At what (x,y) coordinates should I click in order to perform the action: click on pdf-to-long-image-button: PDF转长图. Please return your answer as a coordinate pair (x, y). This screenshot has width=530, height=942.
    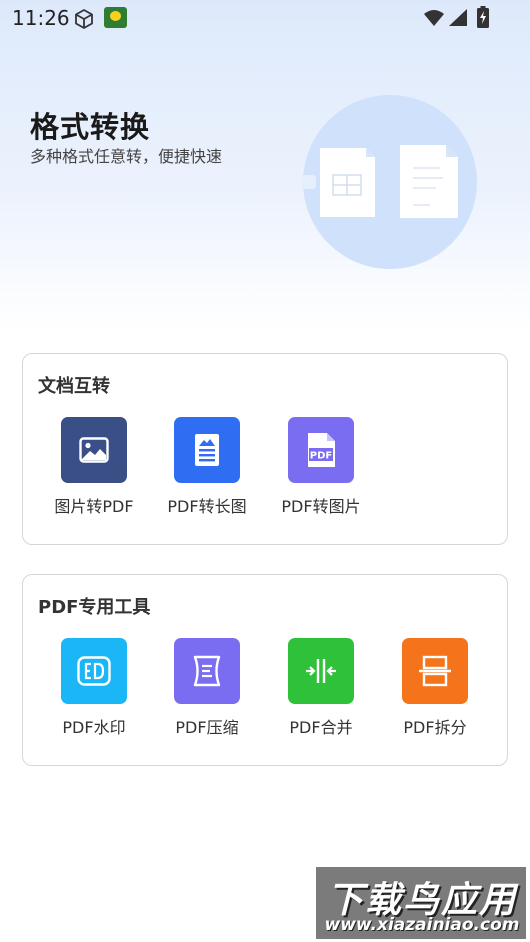
    Looking at the image, I should click on (207, 472).